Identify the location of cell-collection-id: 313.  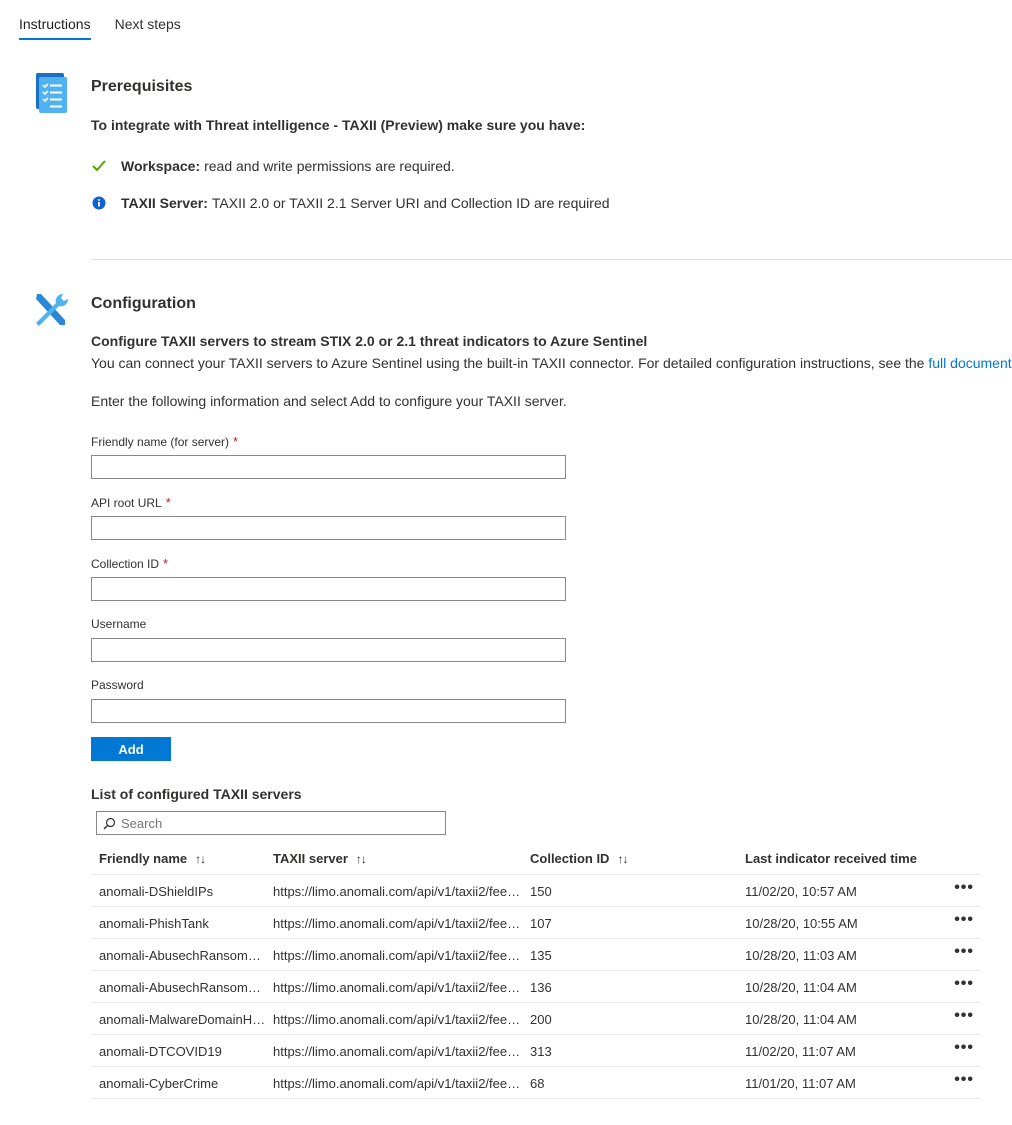
(541, 1051).